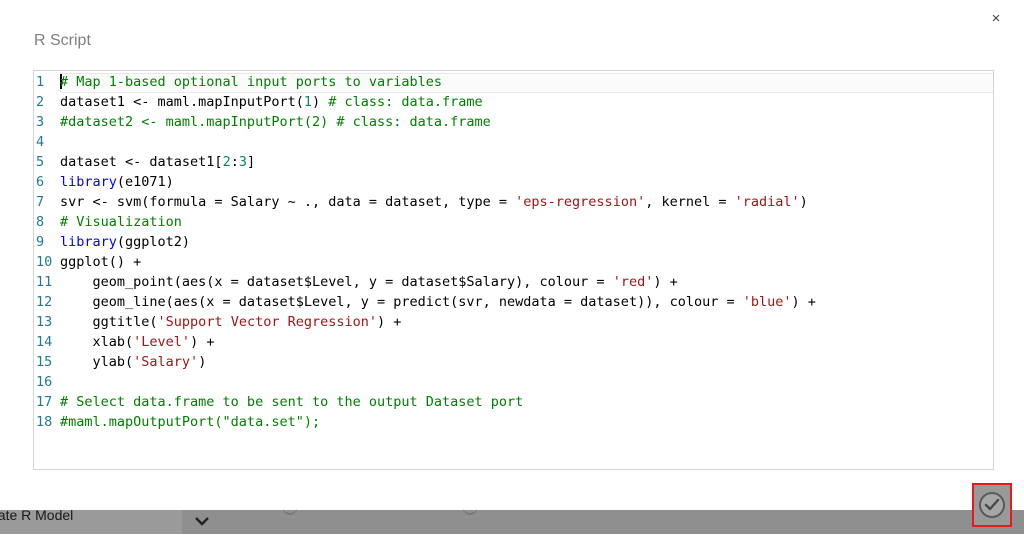 The width and height of the screenshot is (1024, 535). What do you see at coordinates (62, 40) in the screenshot?
I see `dialog-title: R Script` at bounding box center [62, 40].